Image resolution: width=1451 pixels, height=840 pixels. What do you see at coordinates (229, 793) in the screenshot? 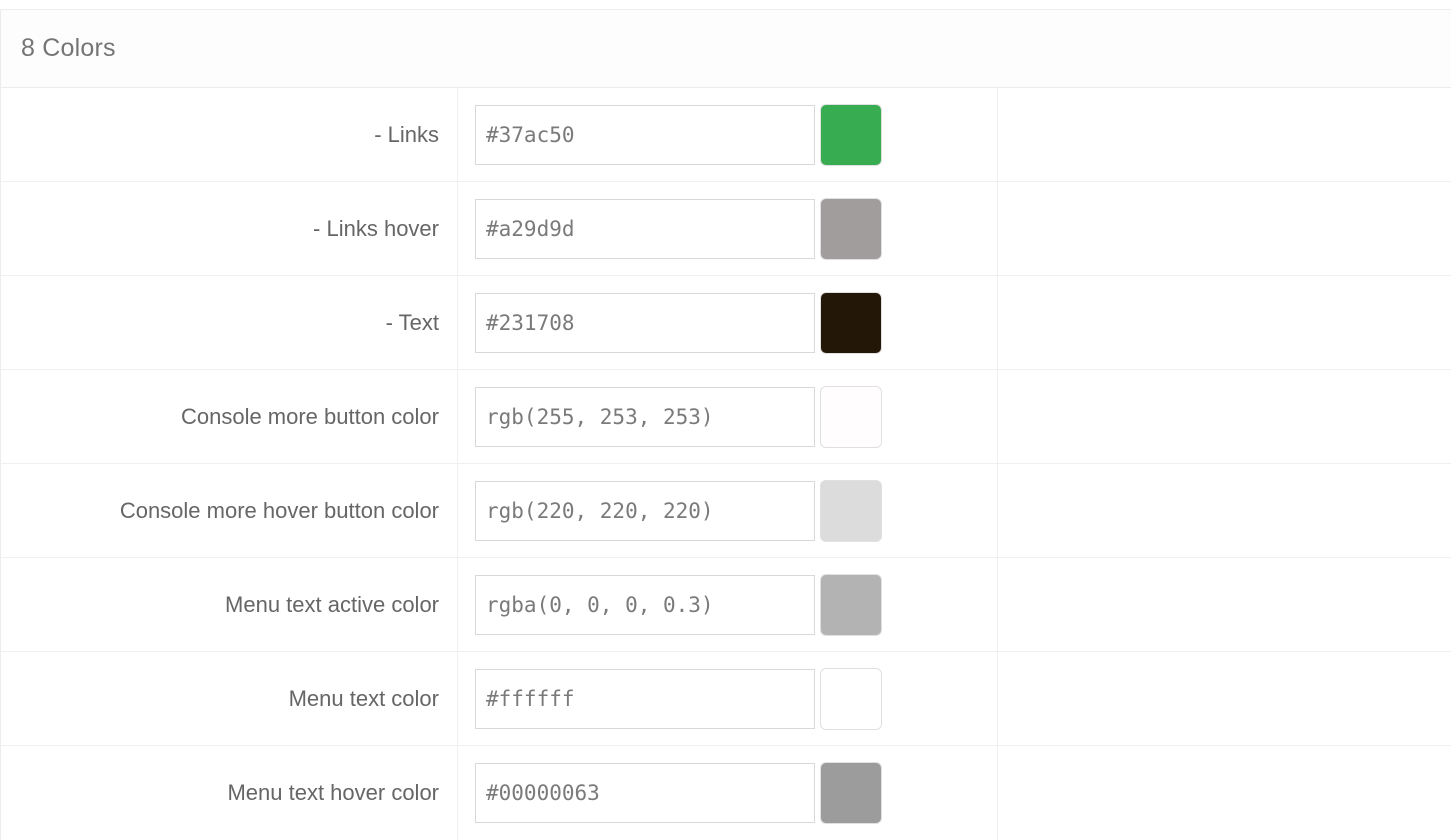
I see `row-label: Menu text hover color` at bounding box center [229, 793].